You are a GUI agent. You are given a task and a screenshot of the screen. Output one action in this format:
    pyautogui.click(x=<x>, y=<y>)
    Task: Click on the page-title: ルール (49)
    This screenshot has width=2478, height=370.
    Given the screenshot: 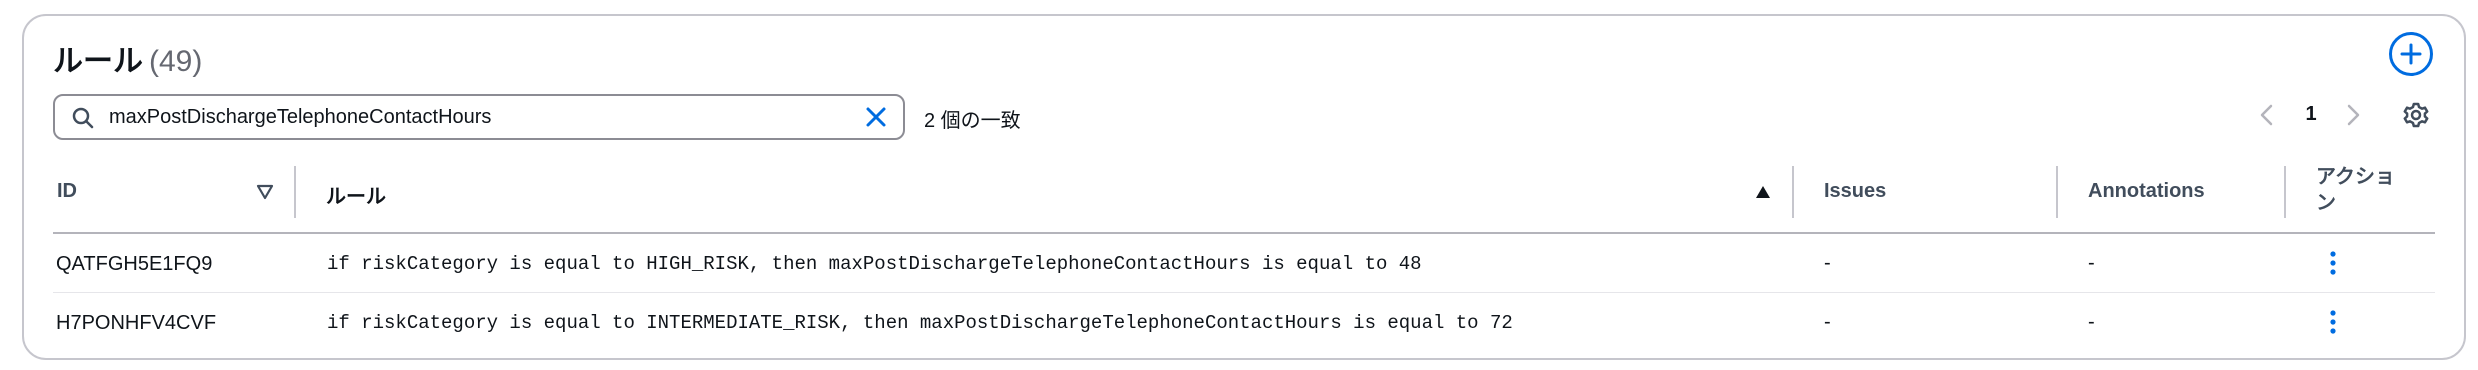 What is the action you would take?
    pyautogui.click(x=127, y=58)
    